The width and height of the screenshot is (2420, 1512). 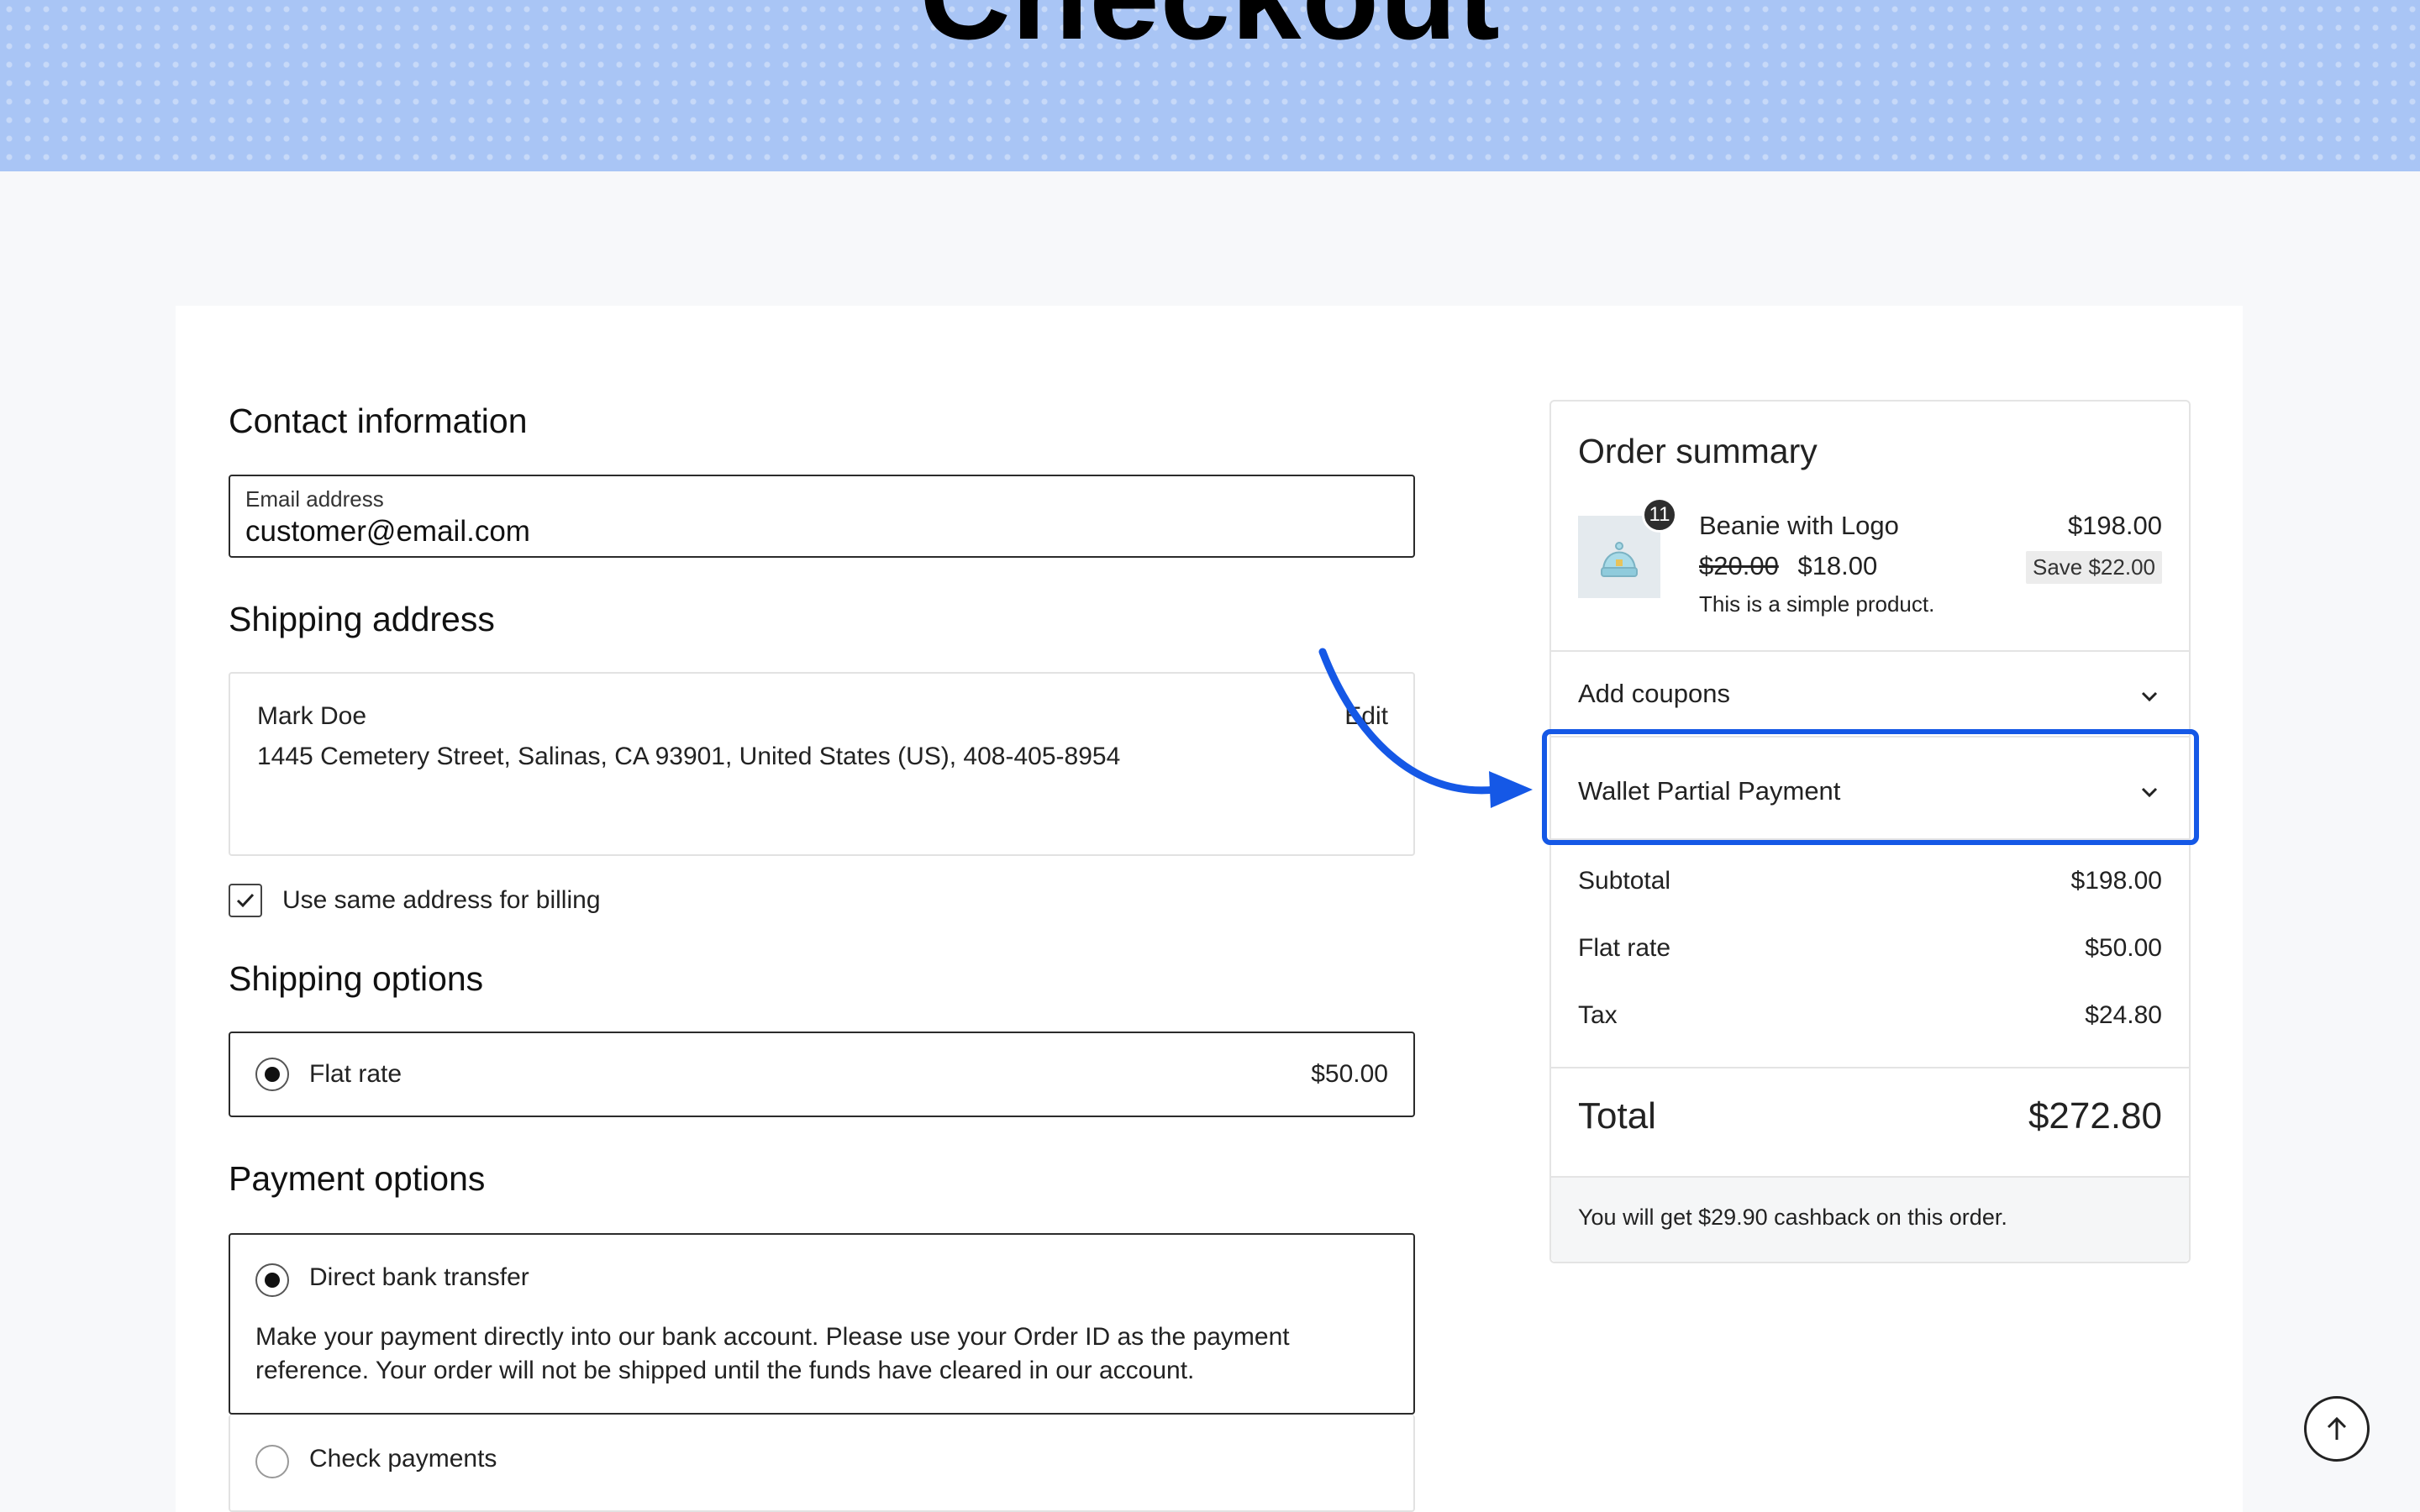 I want to click on address-name: Mark Doe, so click(x=312, y=716).